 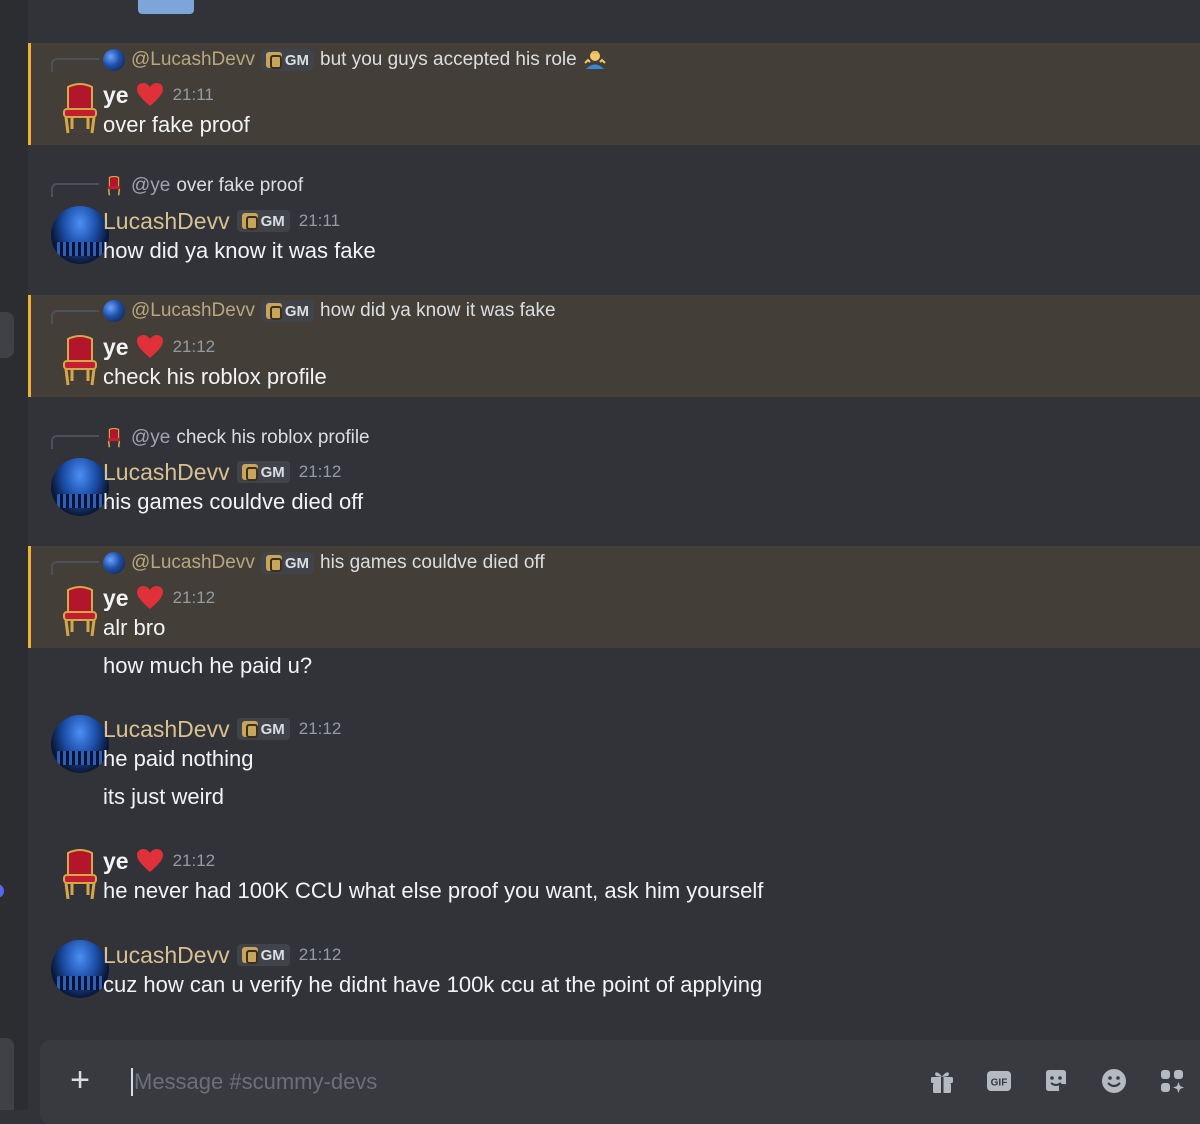 What do you see at coordinates (176, 124) in the screenshot?
I see `message-text: over fake proof` at bounding box center [176, 124].